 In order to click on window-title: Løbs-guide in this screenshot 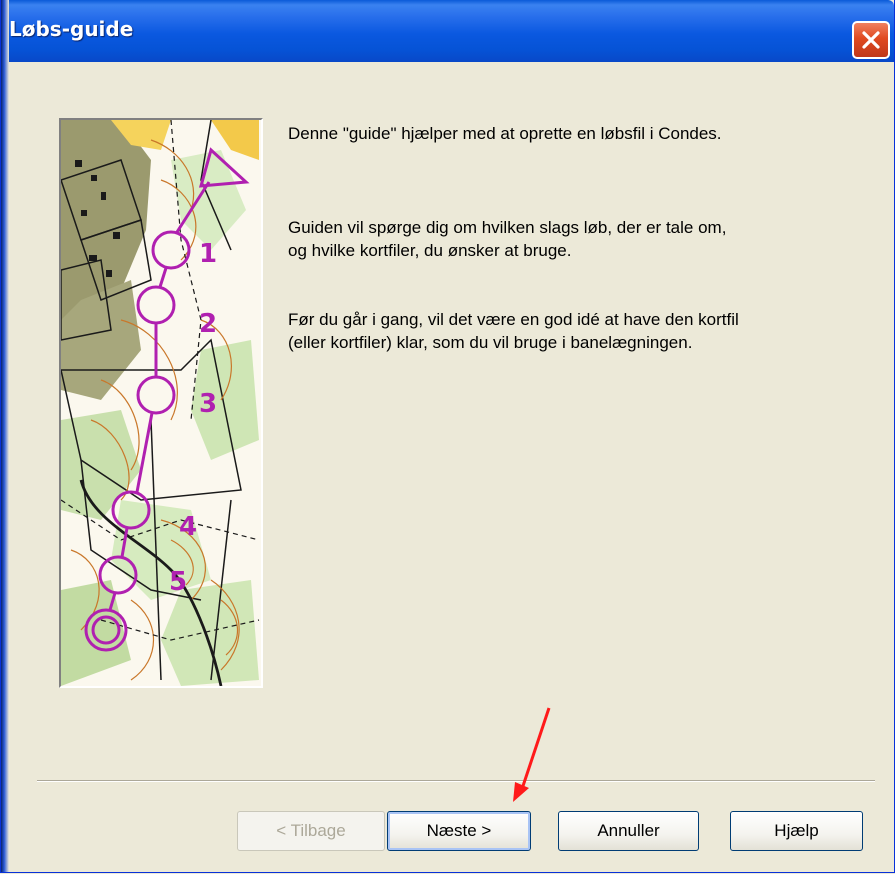, I will do `click(71, 29)`.